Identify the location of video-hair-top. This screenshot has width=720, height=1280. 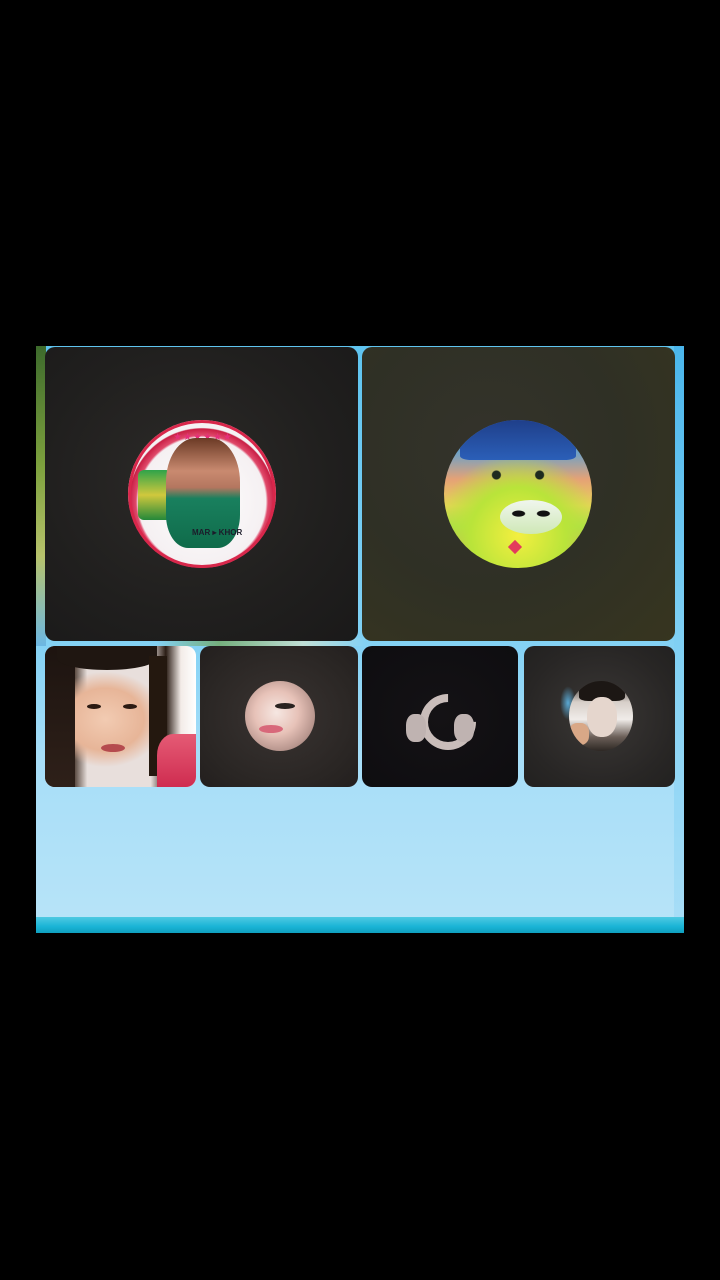
(107, 658).